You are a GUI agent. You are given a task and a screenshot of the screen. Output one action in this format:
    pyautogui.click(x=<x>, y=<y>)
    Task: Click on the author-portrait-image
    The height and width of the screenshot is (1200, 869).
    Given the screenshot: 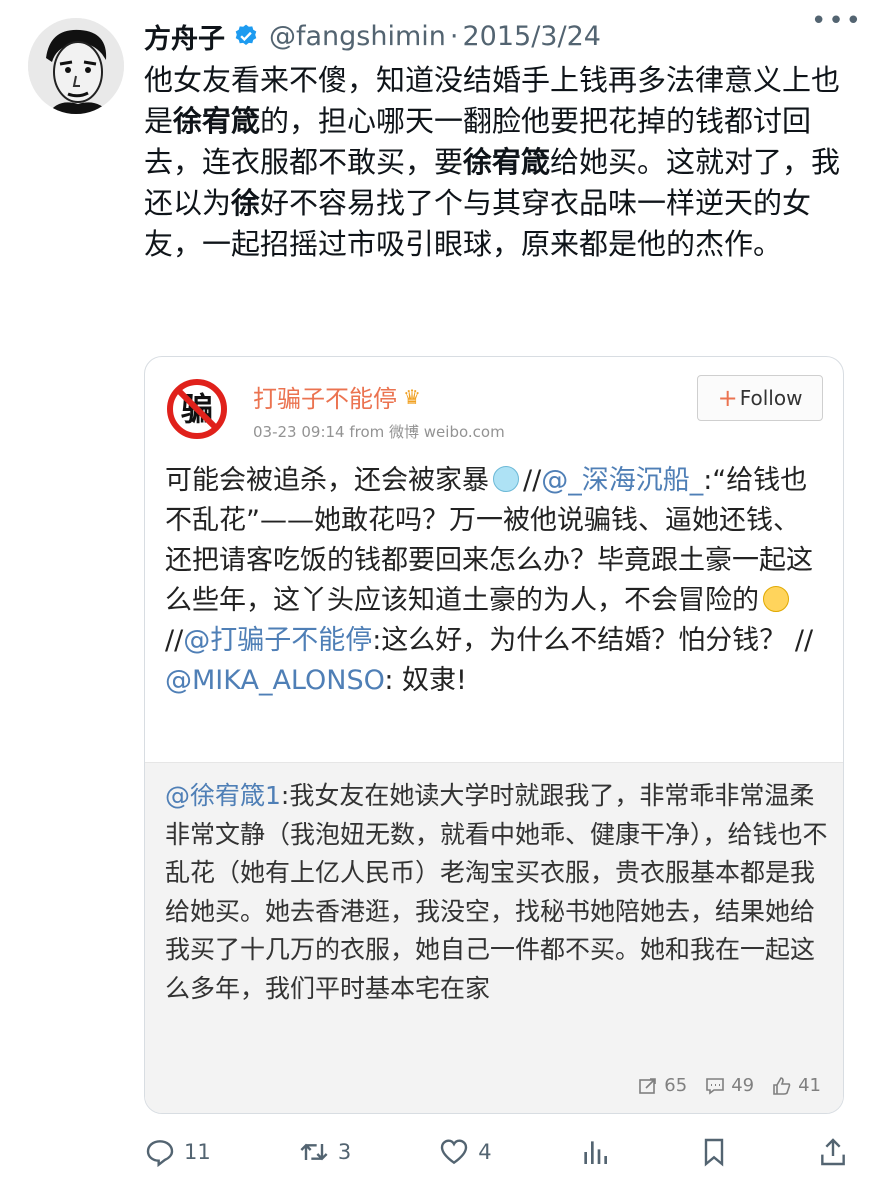 What is the action you would take?
    pyautogui.click(x=76, y=66)
    